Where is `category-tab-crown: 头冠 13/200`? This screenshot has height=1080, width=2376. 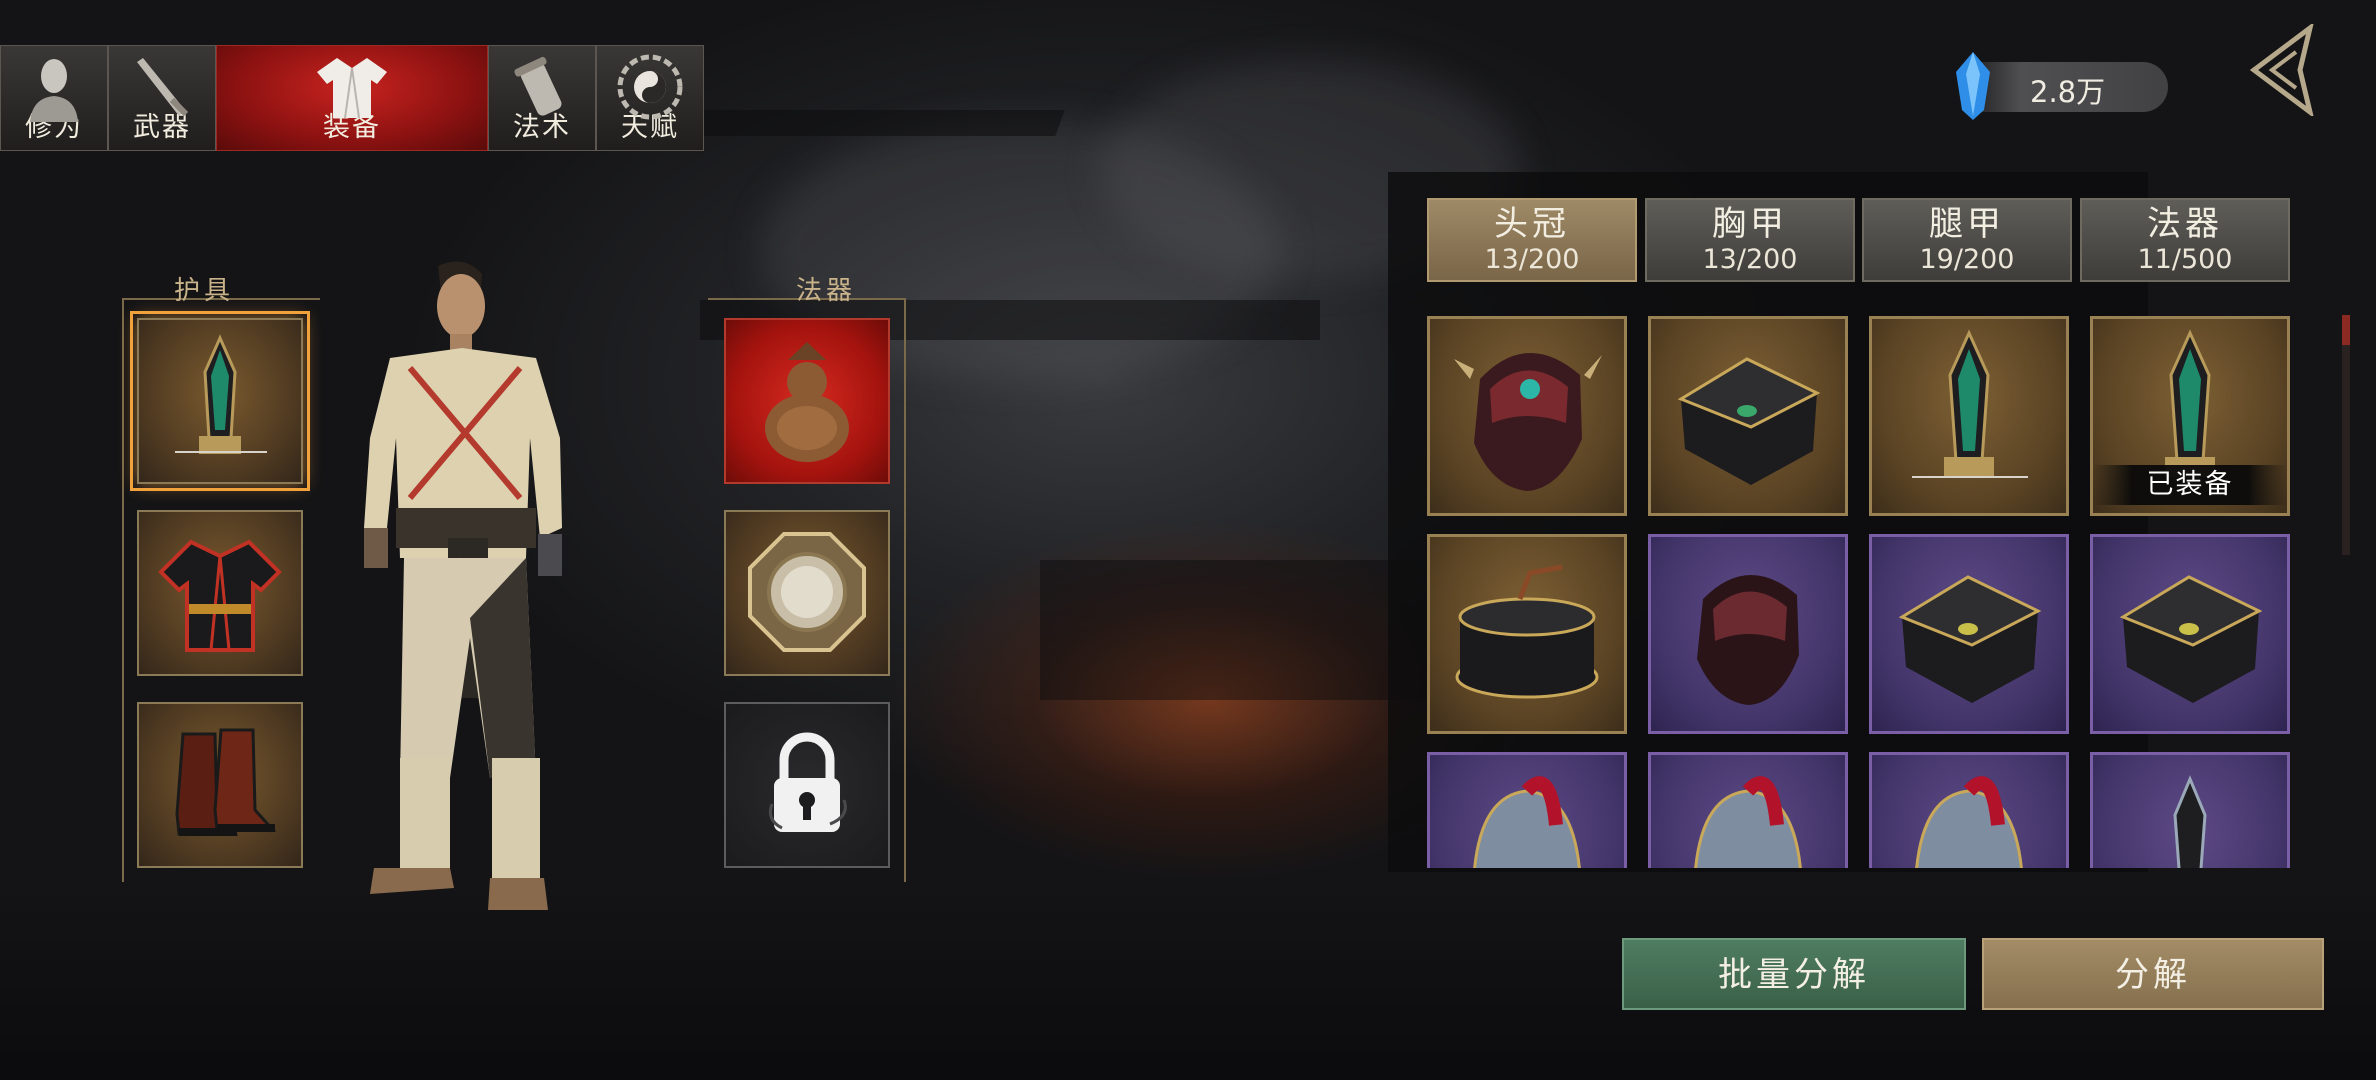
category-tab-crown: 头冠 13/200 is located at coordinates (1532, 240).